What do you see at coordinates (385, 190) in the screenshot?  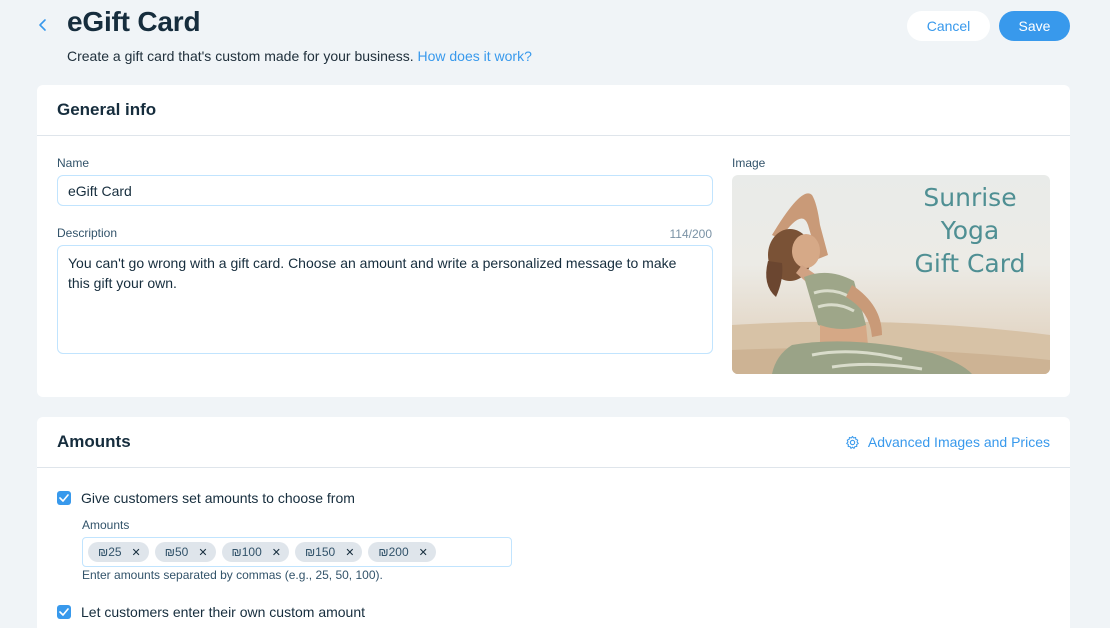 I see `name-input: eGift Card` at bounding box center [385, 190].